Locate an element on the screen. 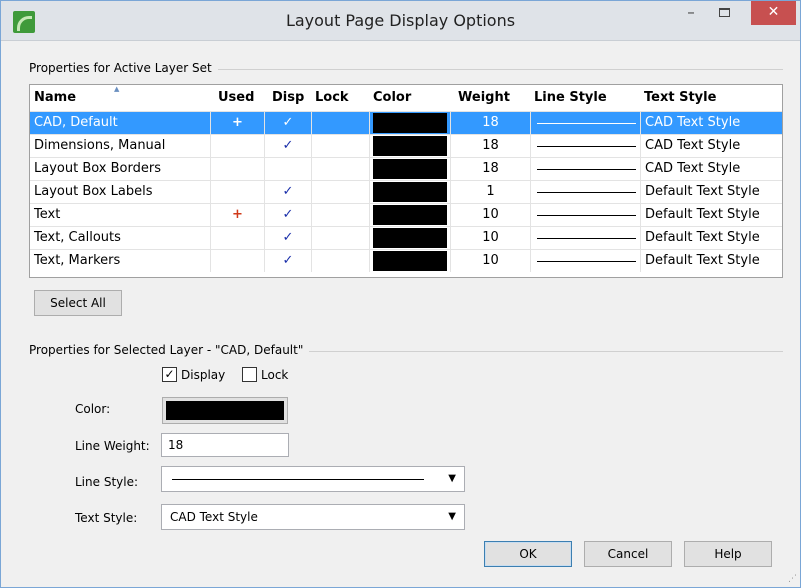 The height and width of the screenshot is (588, 801). table-row: Text + ✓ 10 Default Text Style is located at coordinates (406, 214).